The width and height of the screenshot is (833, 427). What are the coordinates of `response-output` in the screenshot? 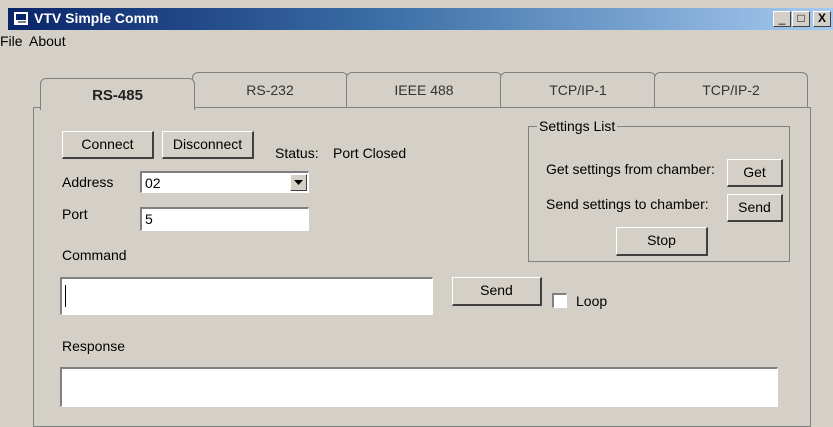 It's located at (419, 387).